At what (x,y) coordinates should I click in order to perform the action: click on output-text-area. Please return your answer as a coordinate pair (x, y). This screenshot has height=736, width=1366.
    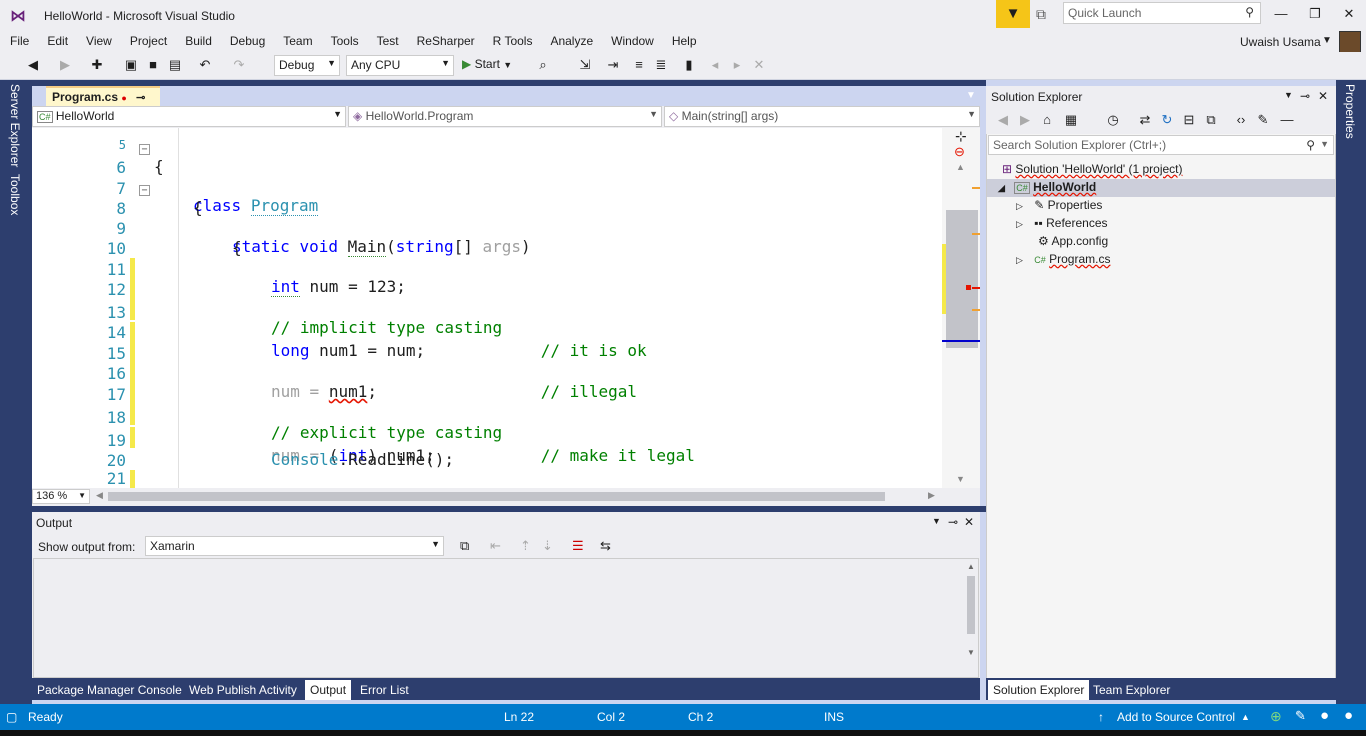
    Looking at the image, I should click on (506, 618).